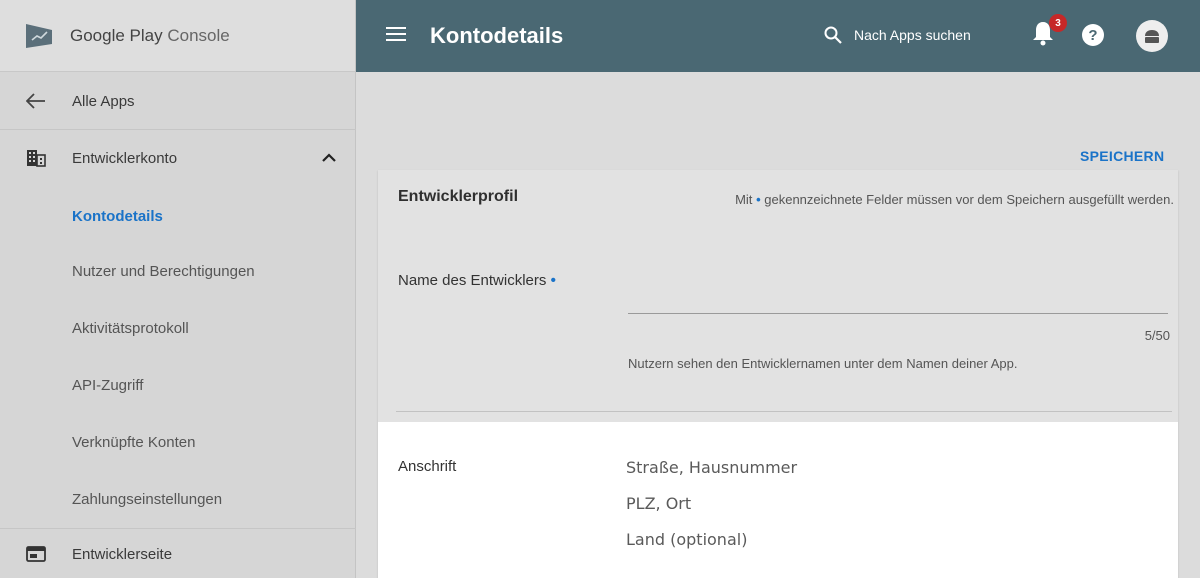 This screenshot has height=578, width=1200. Describe the element at coordinates (178, 554) in the screenshot. I see `sidebar-item-developer-page: Entwicklerseite` at that location.